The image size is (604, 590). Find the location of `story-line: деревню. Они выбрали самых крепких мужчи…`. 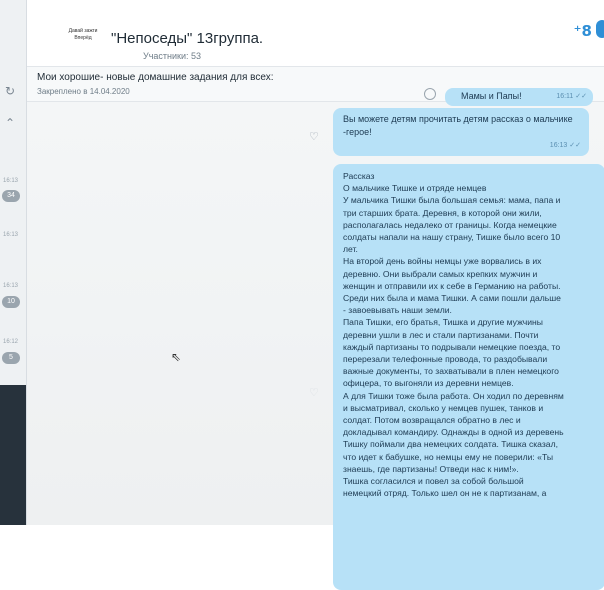

story-line: деревню. Они выбрали самых крепких мужчи… is located at coordinates (440, 273).